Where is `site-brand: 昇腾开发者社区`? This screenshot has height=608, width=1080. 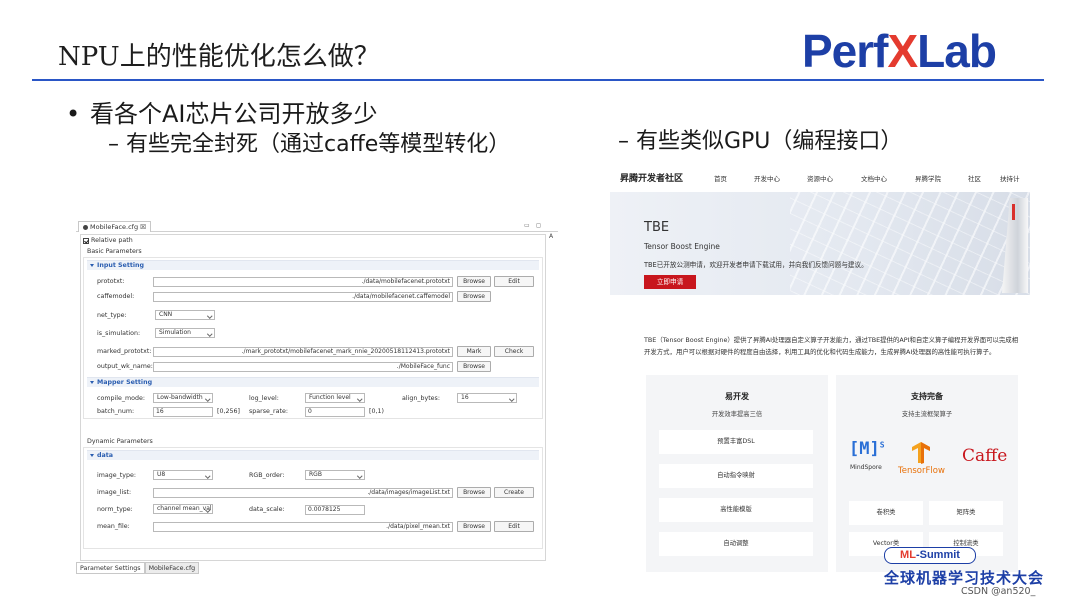
site-brand: 昇腾开发者社区 is located at coordinates (651, 177).